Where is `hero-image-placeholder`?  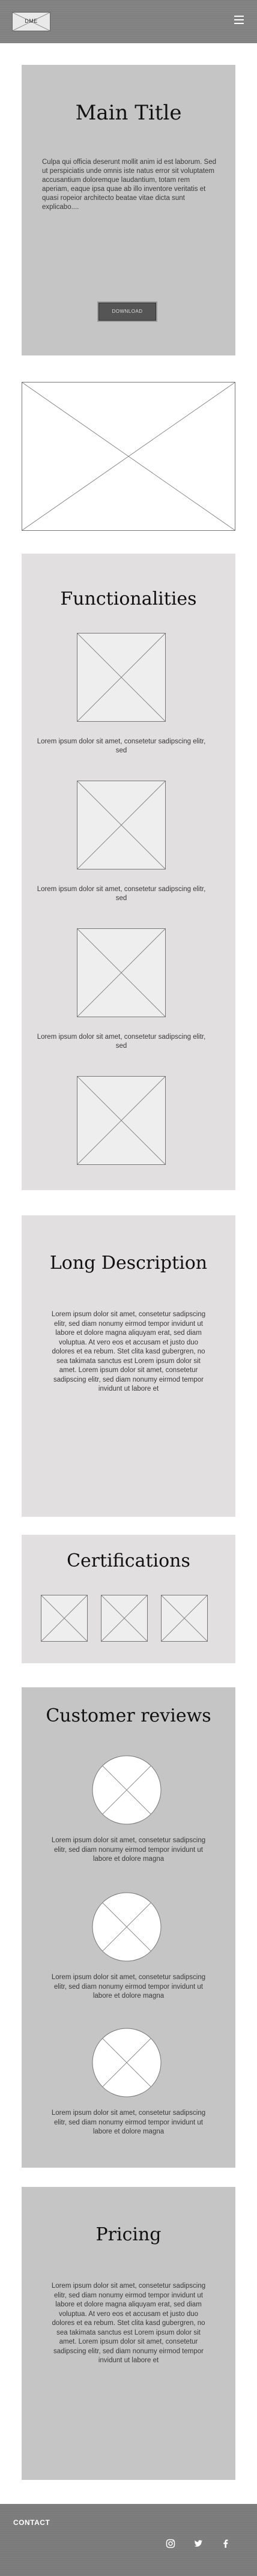 hero-image-placeholder is located at coordinates (128, 457).